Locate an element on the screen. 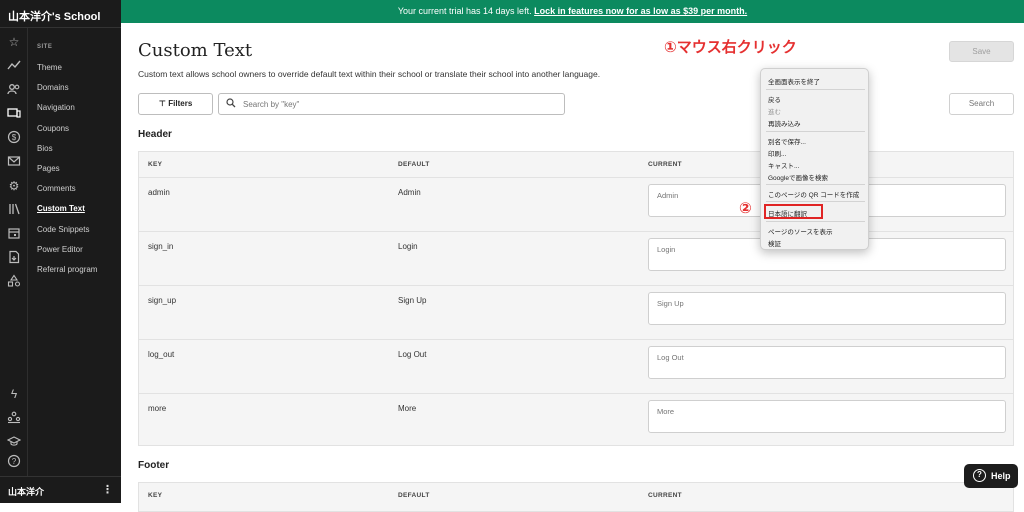 This screenshot has height=512, width=1024. calendar-icon is located at coordinates (14, 234).